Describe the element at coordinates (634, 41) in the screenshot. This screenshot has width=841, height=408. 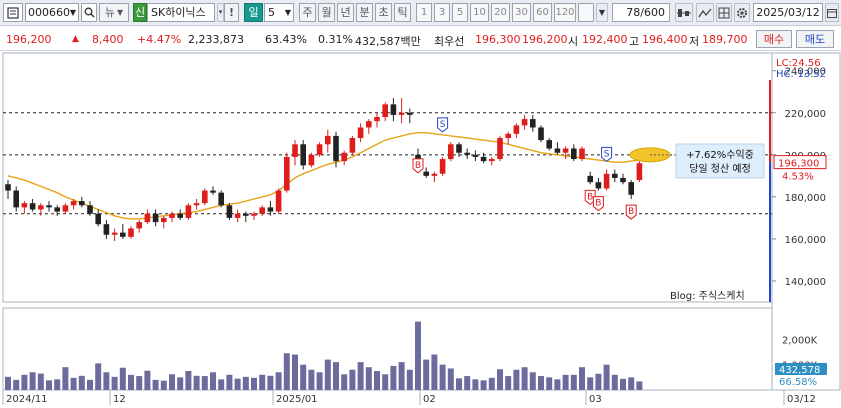
I see `high-label: 고` at that location.